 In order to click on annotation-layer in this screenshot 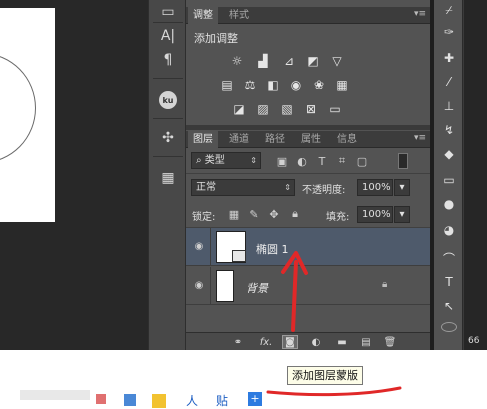, I will do `click(334, 324)`.